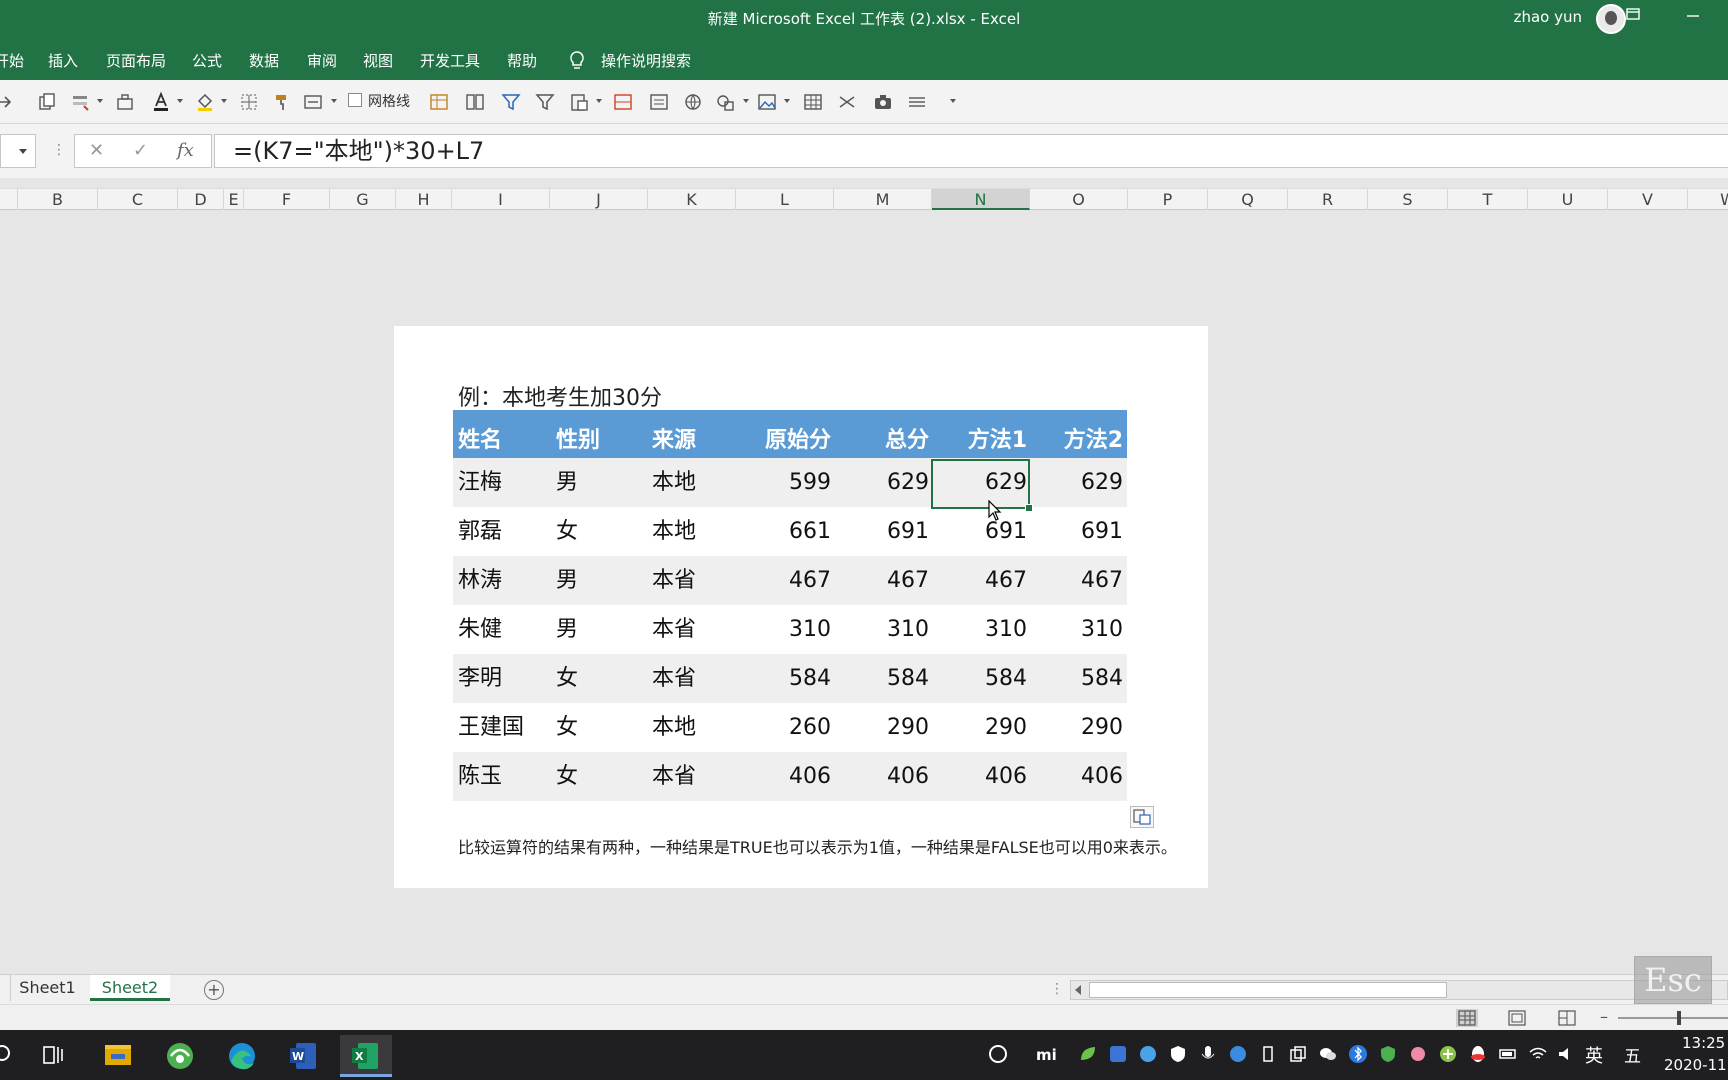  Describe the element at coordinates (1079, 199) in the screenshot. I see `column-header-o: O` at that location.